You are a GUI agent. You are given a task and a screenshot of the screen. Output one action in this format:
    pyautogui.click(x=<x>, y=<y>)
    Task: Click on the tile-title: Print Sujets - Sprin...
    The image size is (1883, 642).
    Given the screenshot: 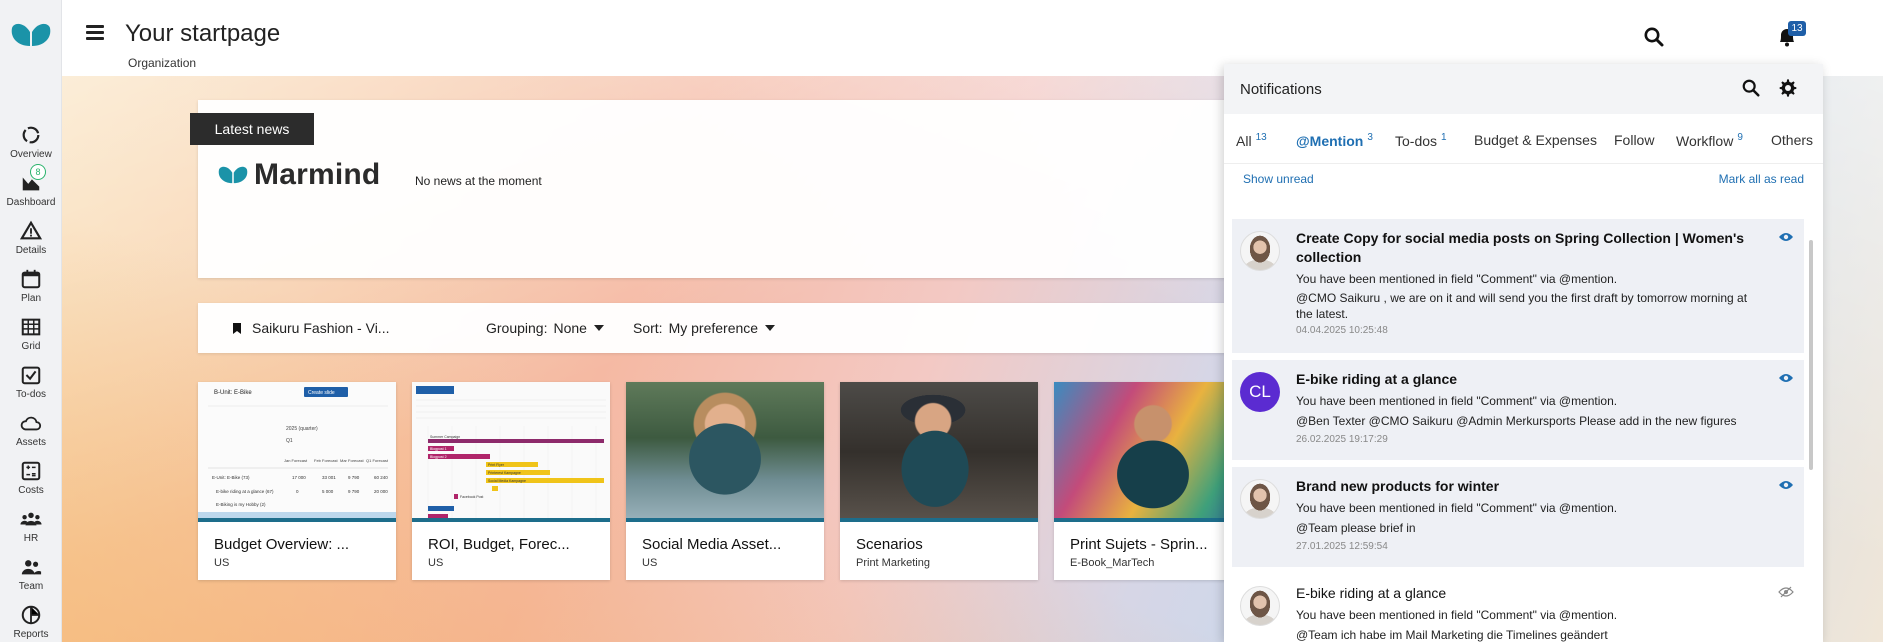 What is the action you would take?
    pyautogui.click(x=1139, y=544)
    